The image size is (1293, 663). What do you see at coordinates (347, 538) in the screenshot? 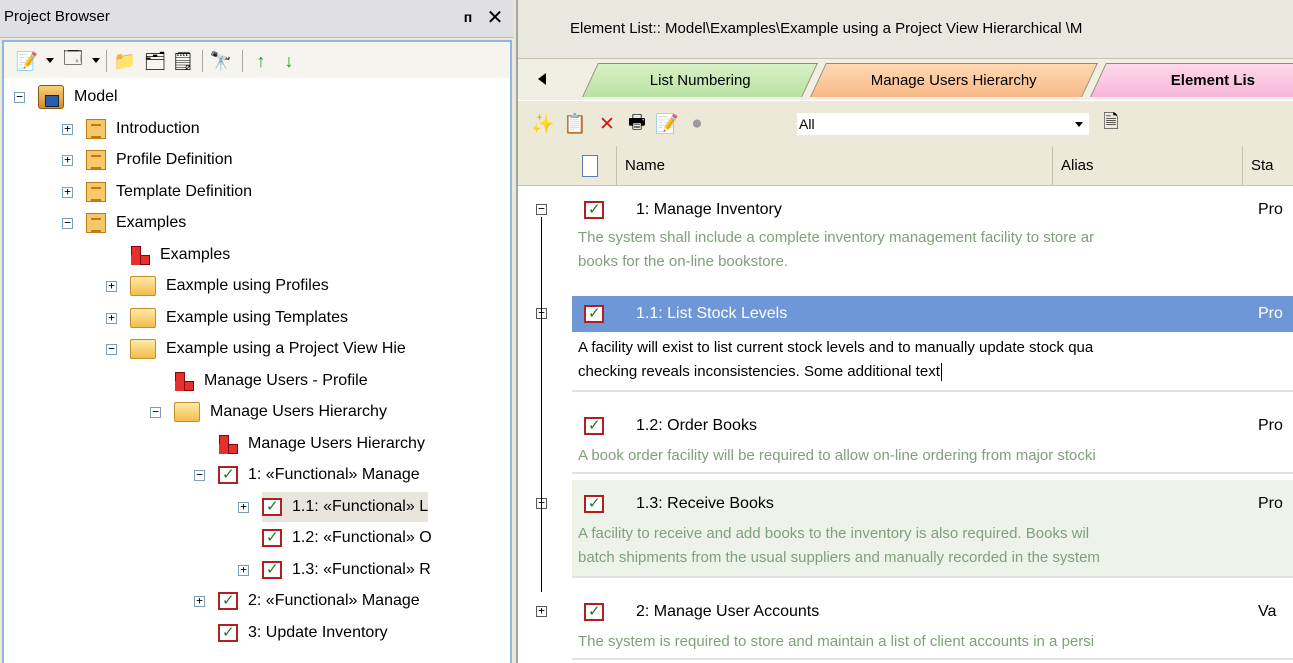
I see `tree-node: 1.2: «Functional» O` at bounding box center [347, 538].